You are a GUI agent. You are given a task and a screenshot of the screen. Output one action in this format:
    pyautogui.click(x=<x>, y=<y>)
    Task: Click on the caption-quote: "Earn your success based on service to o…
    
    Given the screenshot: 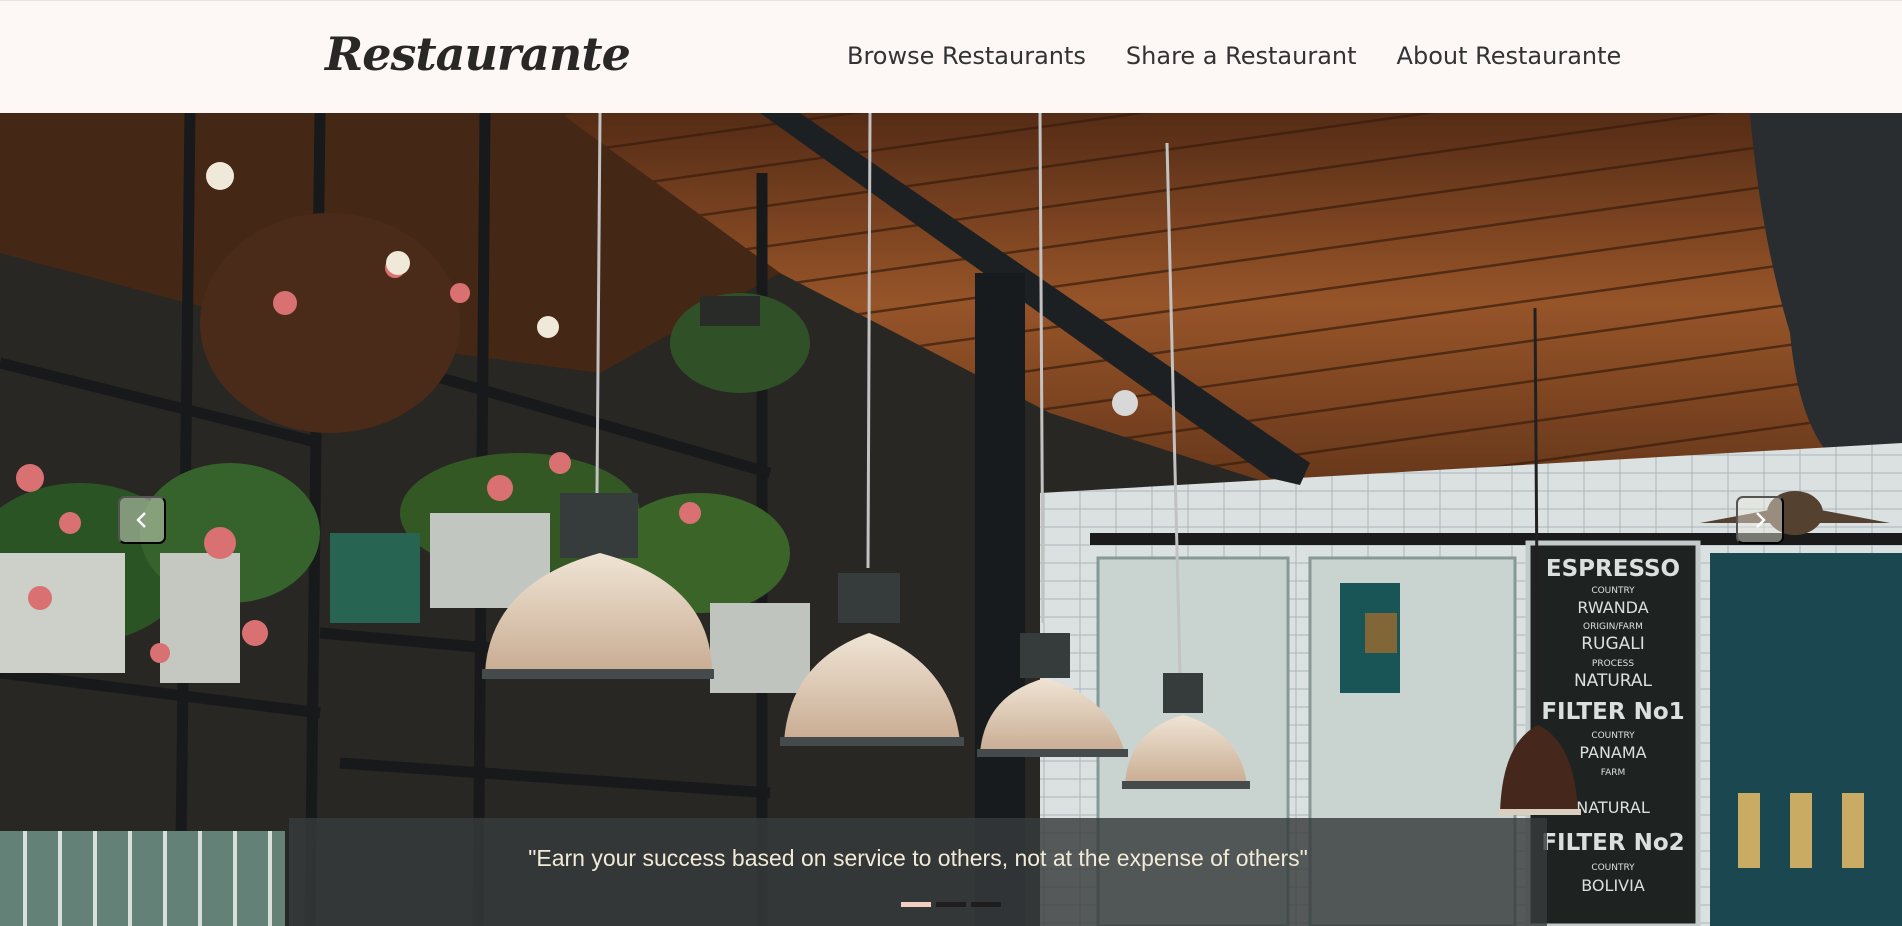 What is the action you would take?
    pyautogui.click(x=918, y=858)
    